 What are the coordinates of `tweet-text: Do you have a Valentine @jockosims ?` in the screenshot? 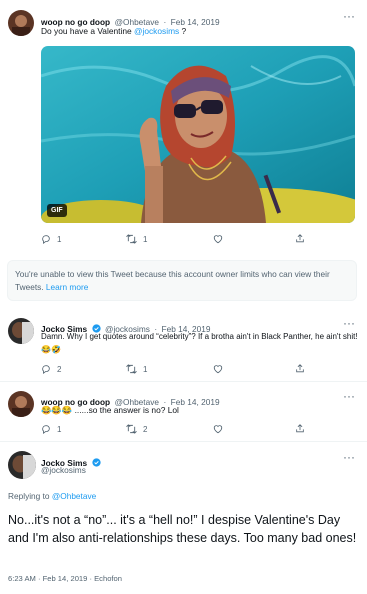 It's located at (114, 31).